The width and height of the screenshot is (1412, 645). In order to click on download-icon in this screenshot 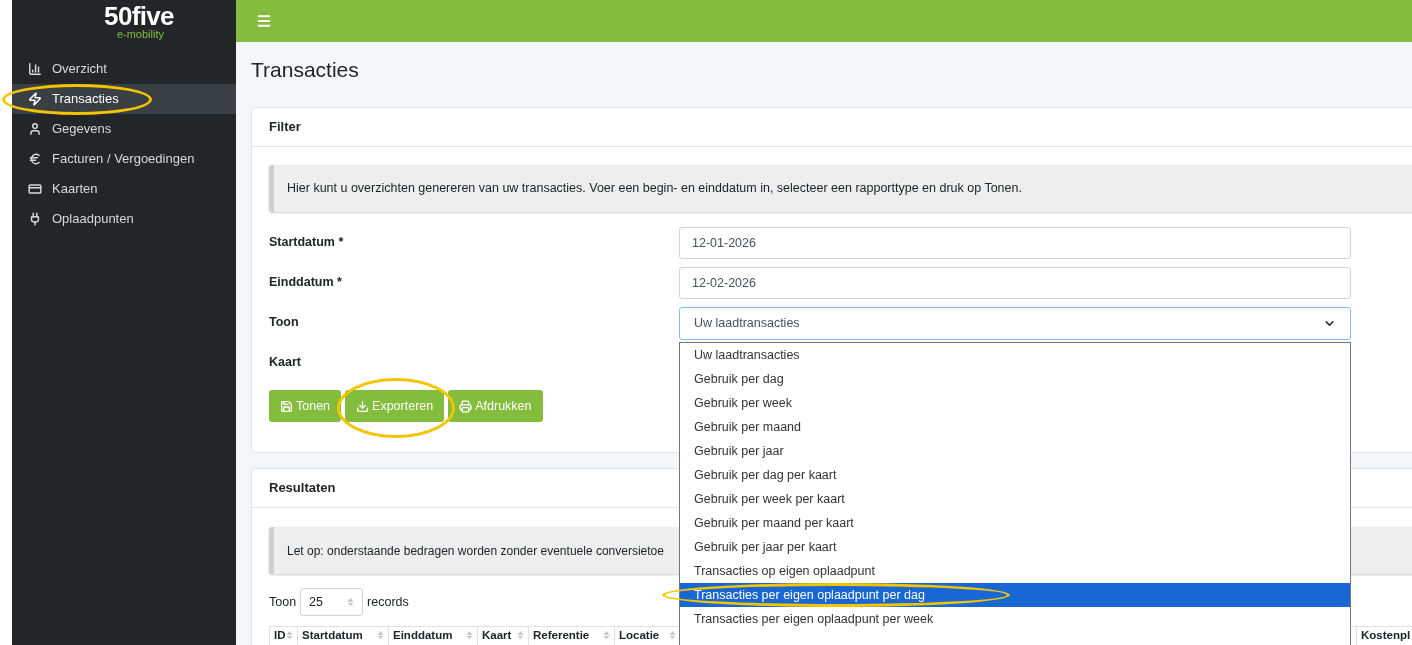, I will do `click(363, 406)`.